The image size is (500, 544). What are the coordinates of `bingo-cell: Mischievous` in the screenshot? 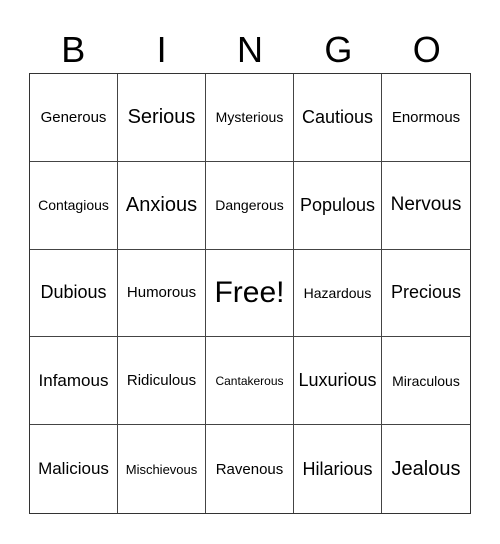 It's located at (162, 469).